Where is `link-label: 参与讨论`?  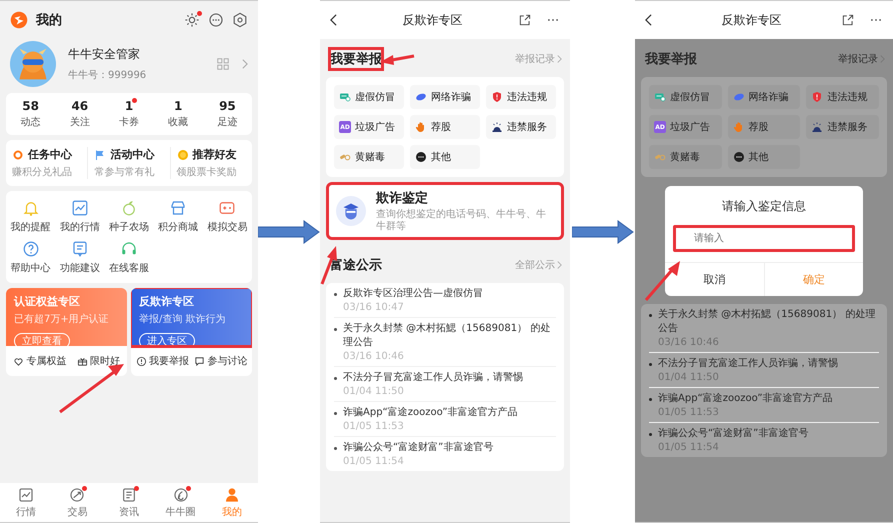
link-label: 参与讨论 is located at coordinates (227, 361).